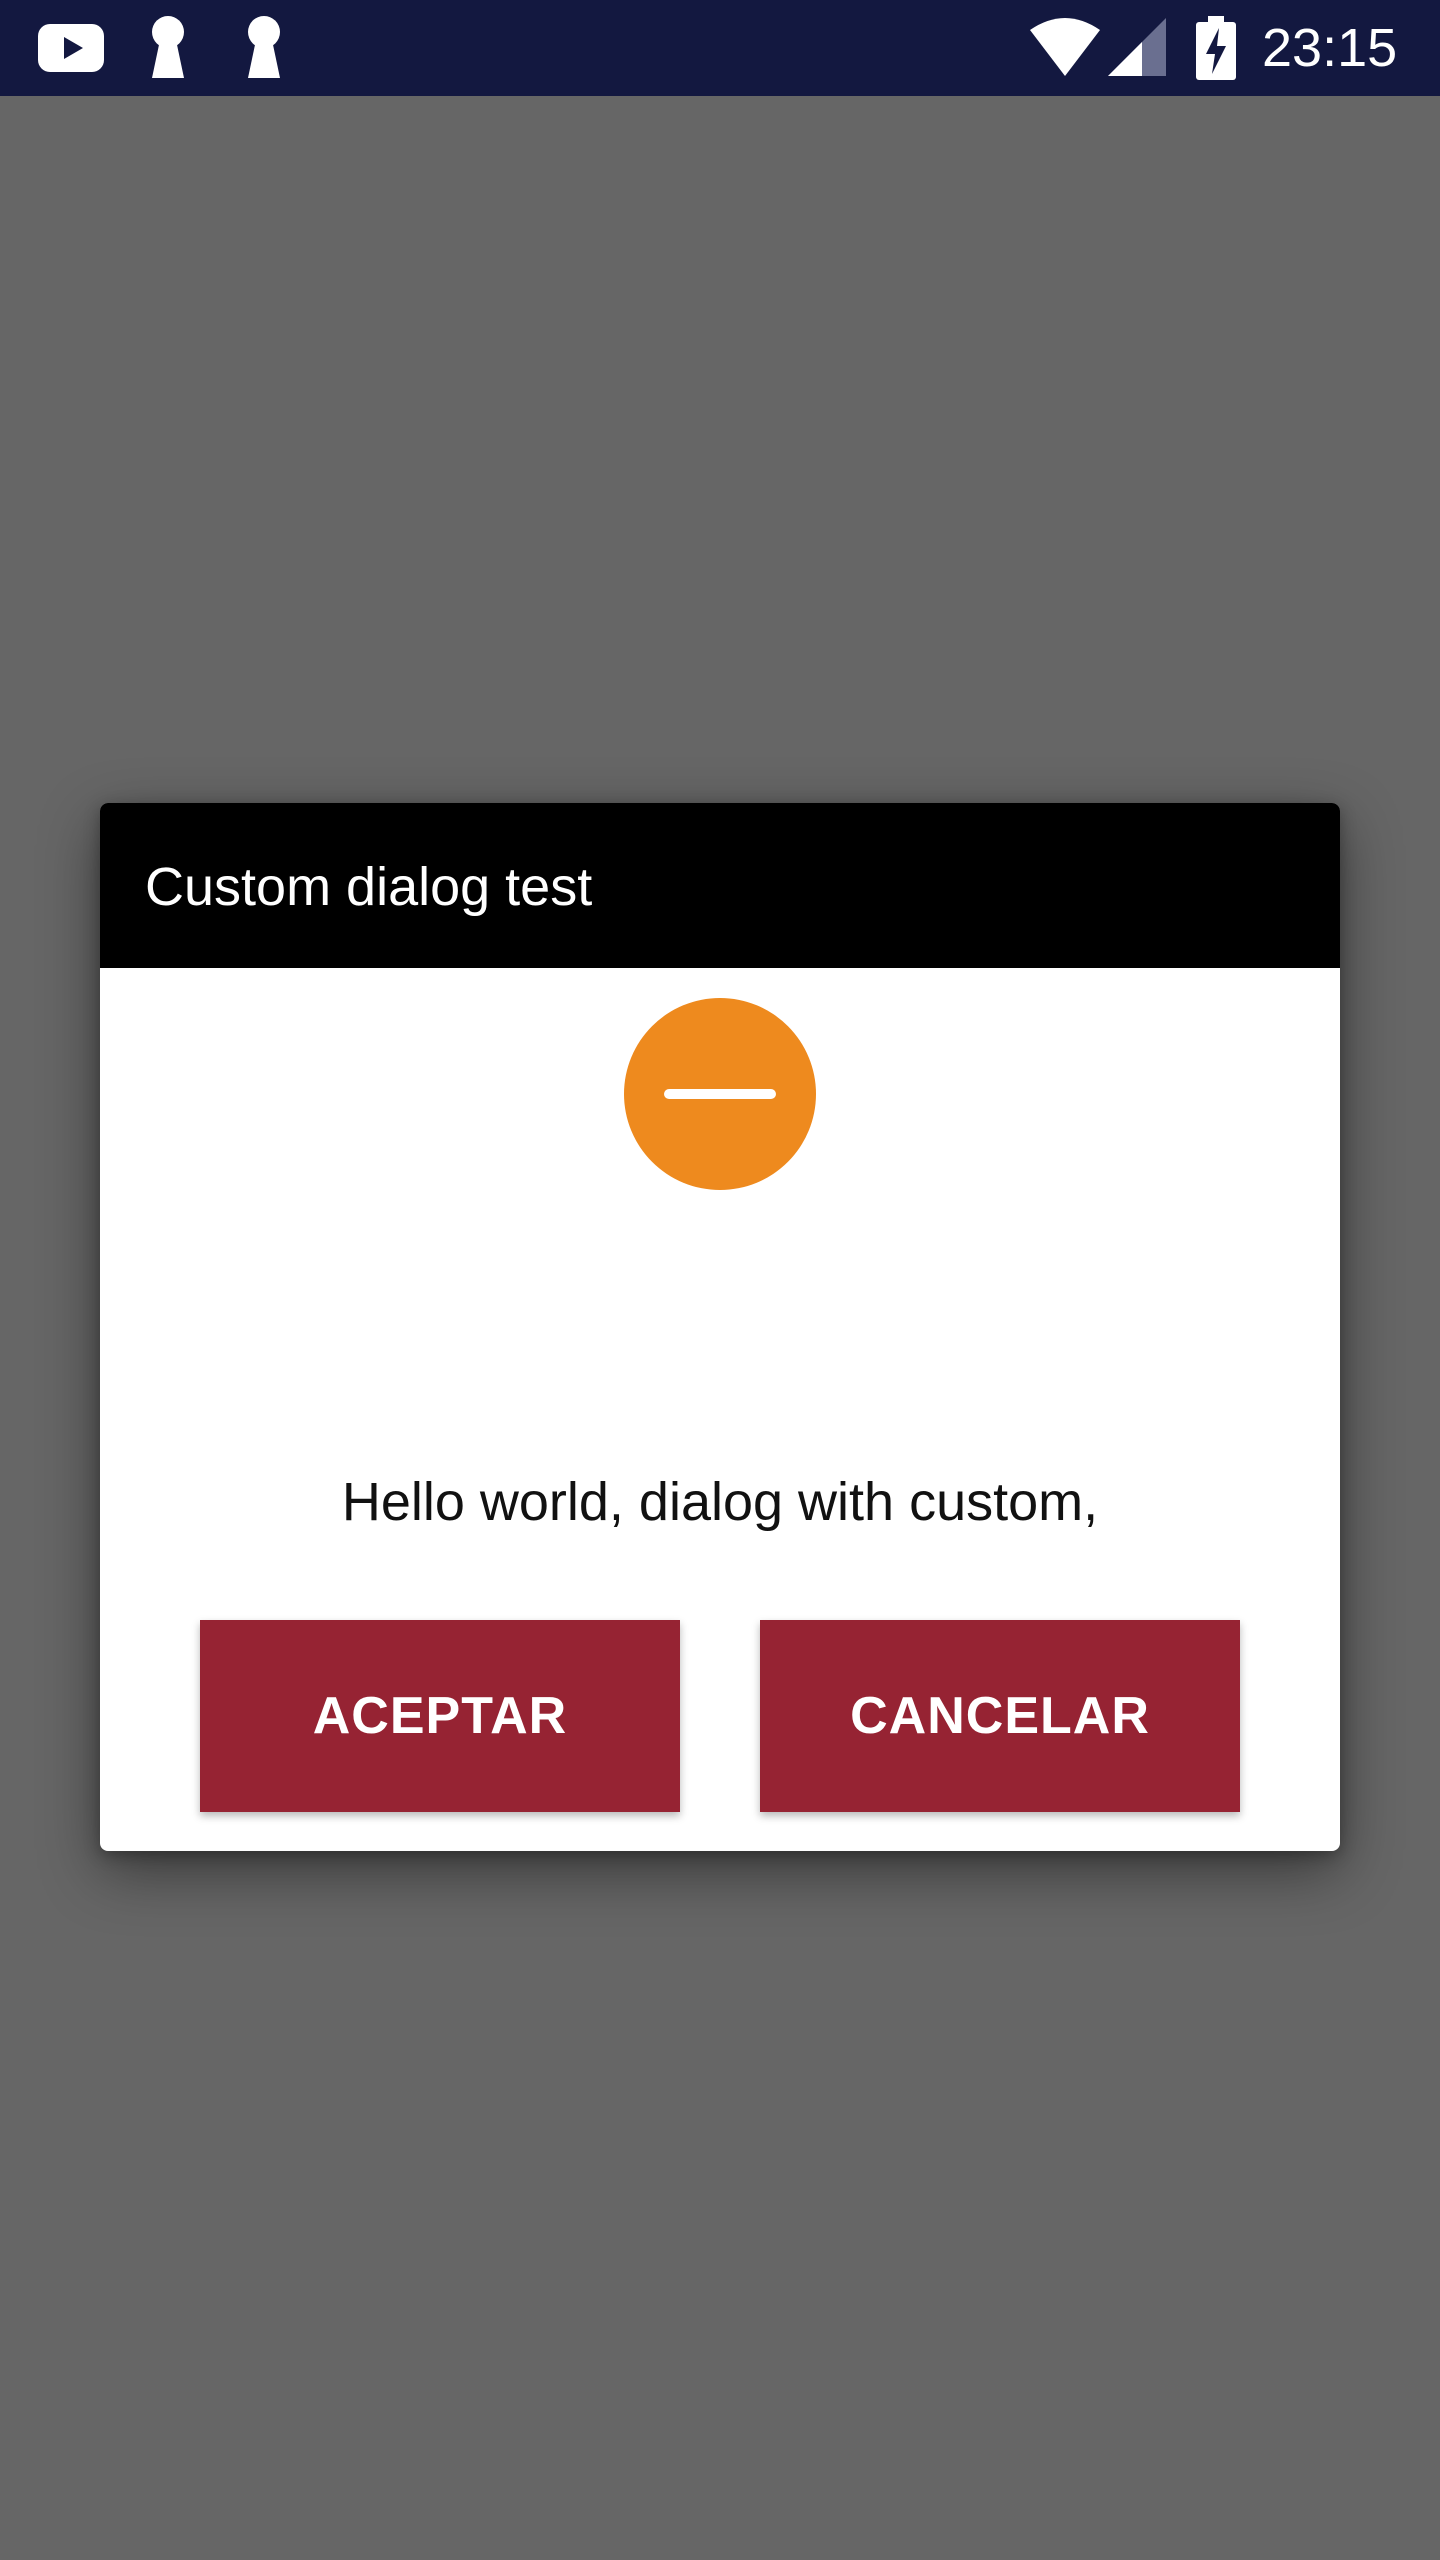 The image size is (1440, 2560). I want to click on dialog-header: Custom dialog test, so click(720, 885).